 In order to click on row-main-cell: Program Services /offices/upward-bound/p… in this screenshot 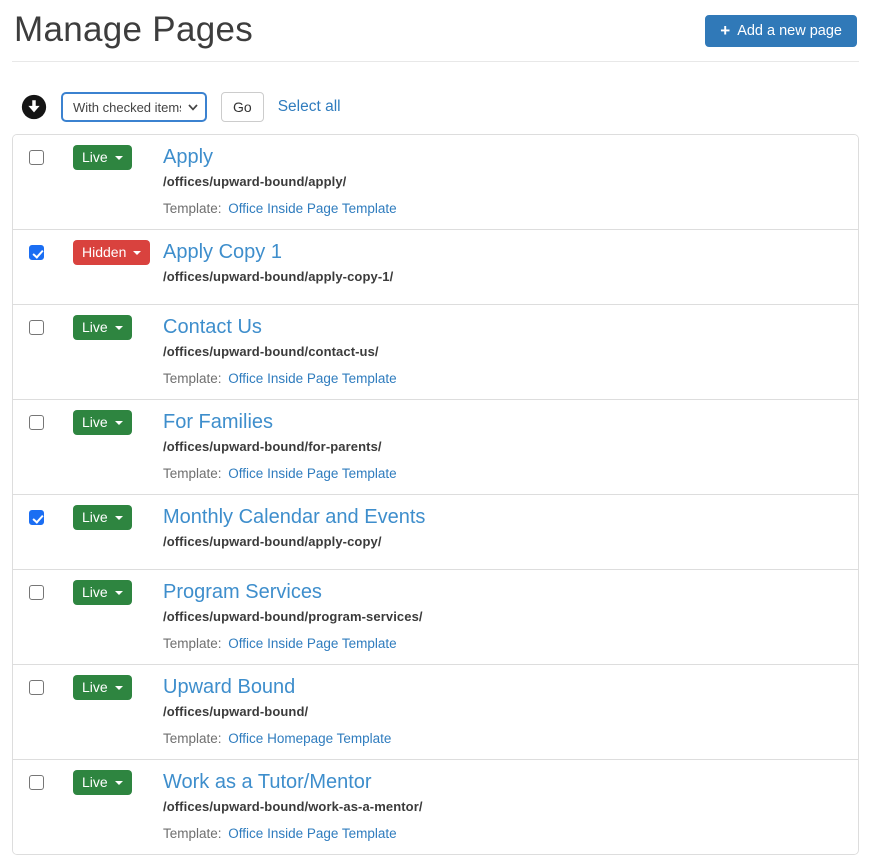, I will do `click(503, 615)`.